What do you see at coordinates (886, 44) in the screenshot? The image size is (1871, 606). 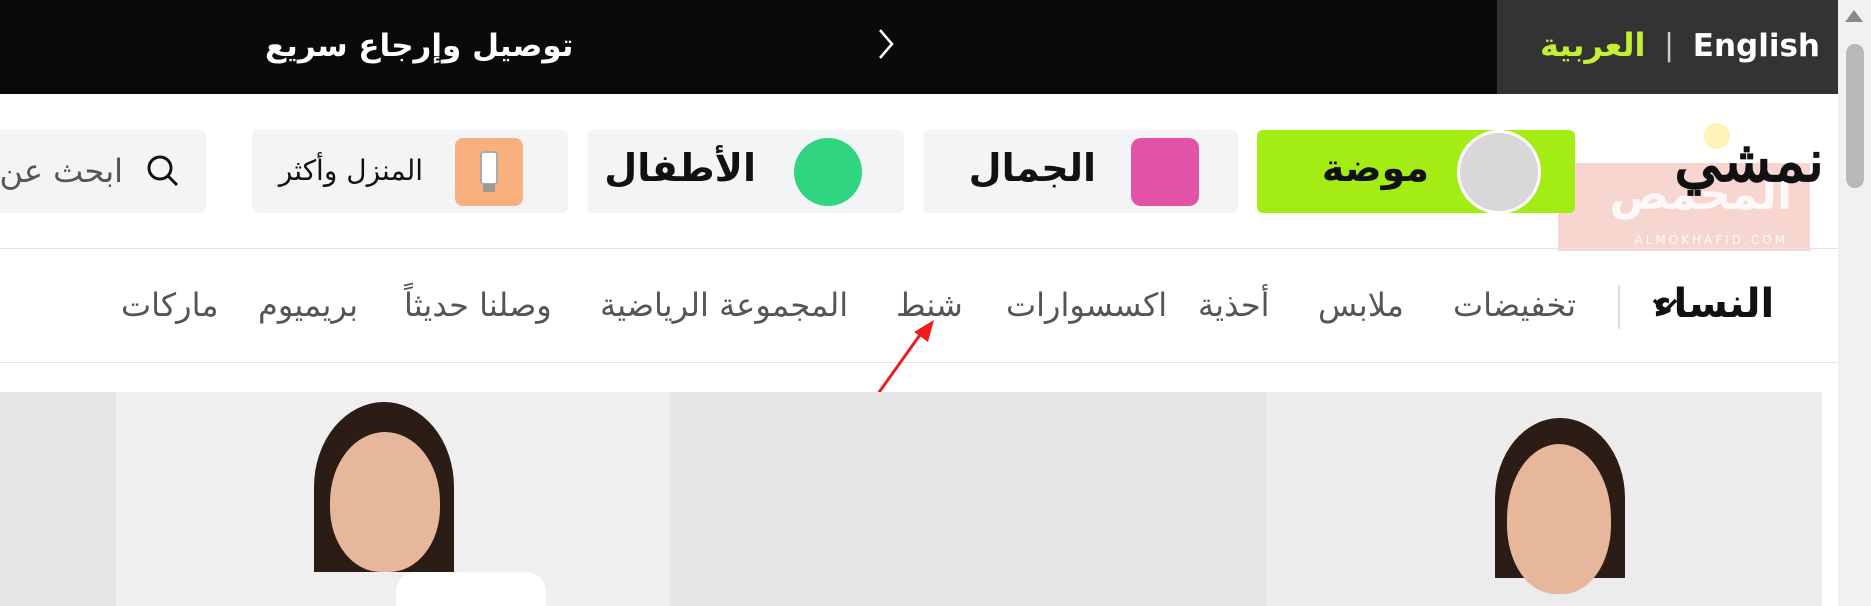 I see `chevron-right-icon` at bounding box center [886, 44].